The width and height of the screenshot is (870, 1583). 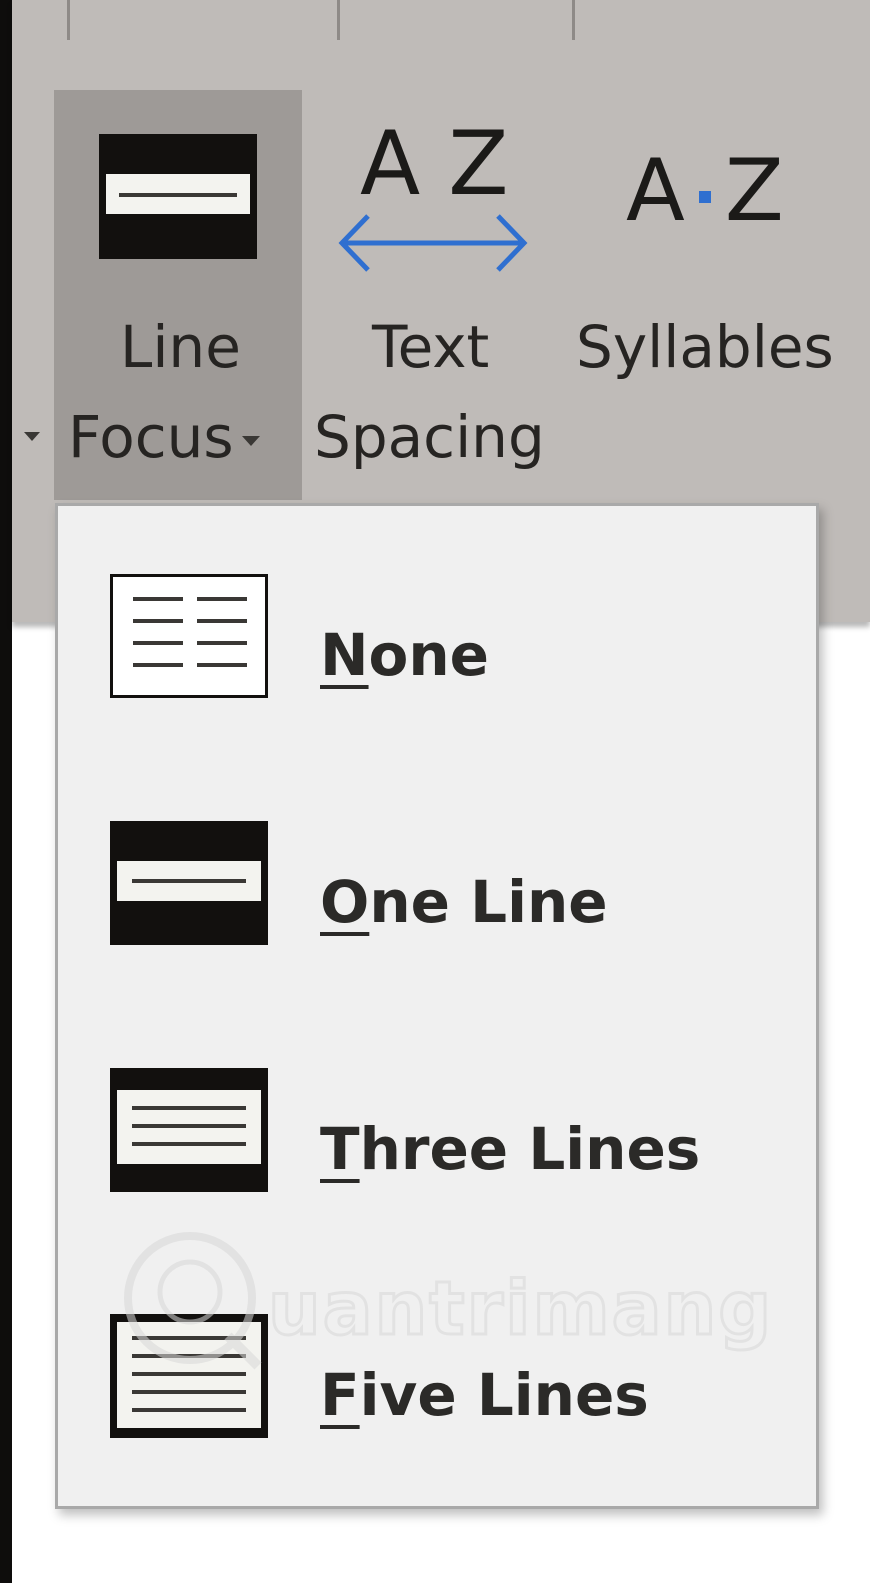 I want to click on menu-item-label: None, so click(x=404, y=655).